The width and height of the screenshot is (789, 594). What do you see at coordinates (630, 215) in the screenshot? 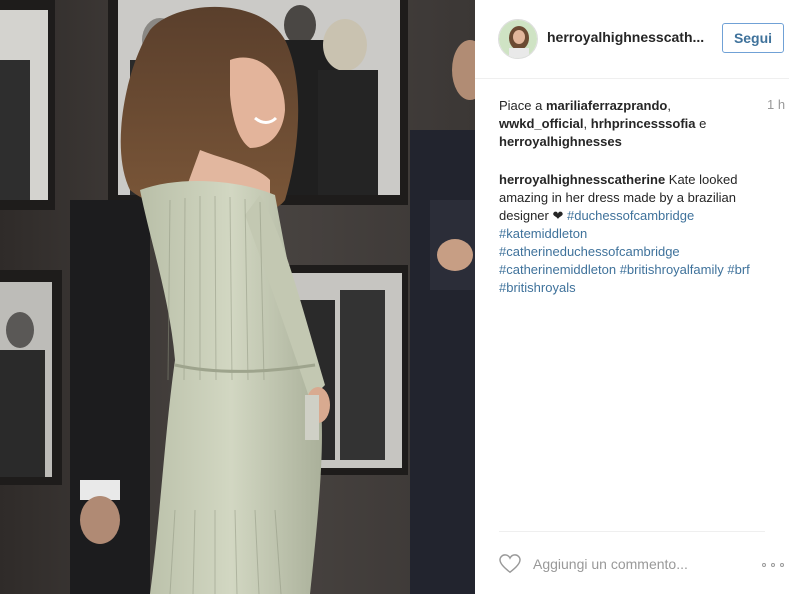
I see `hashtag-link: #duchessofcambridge` at bounding box center [630, 215].